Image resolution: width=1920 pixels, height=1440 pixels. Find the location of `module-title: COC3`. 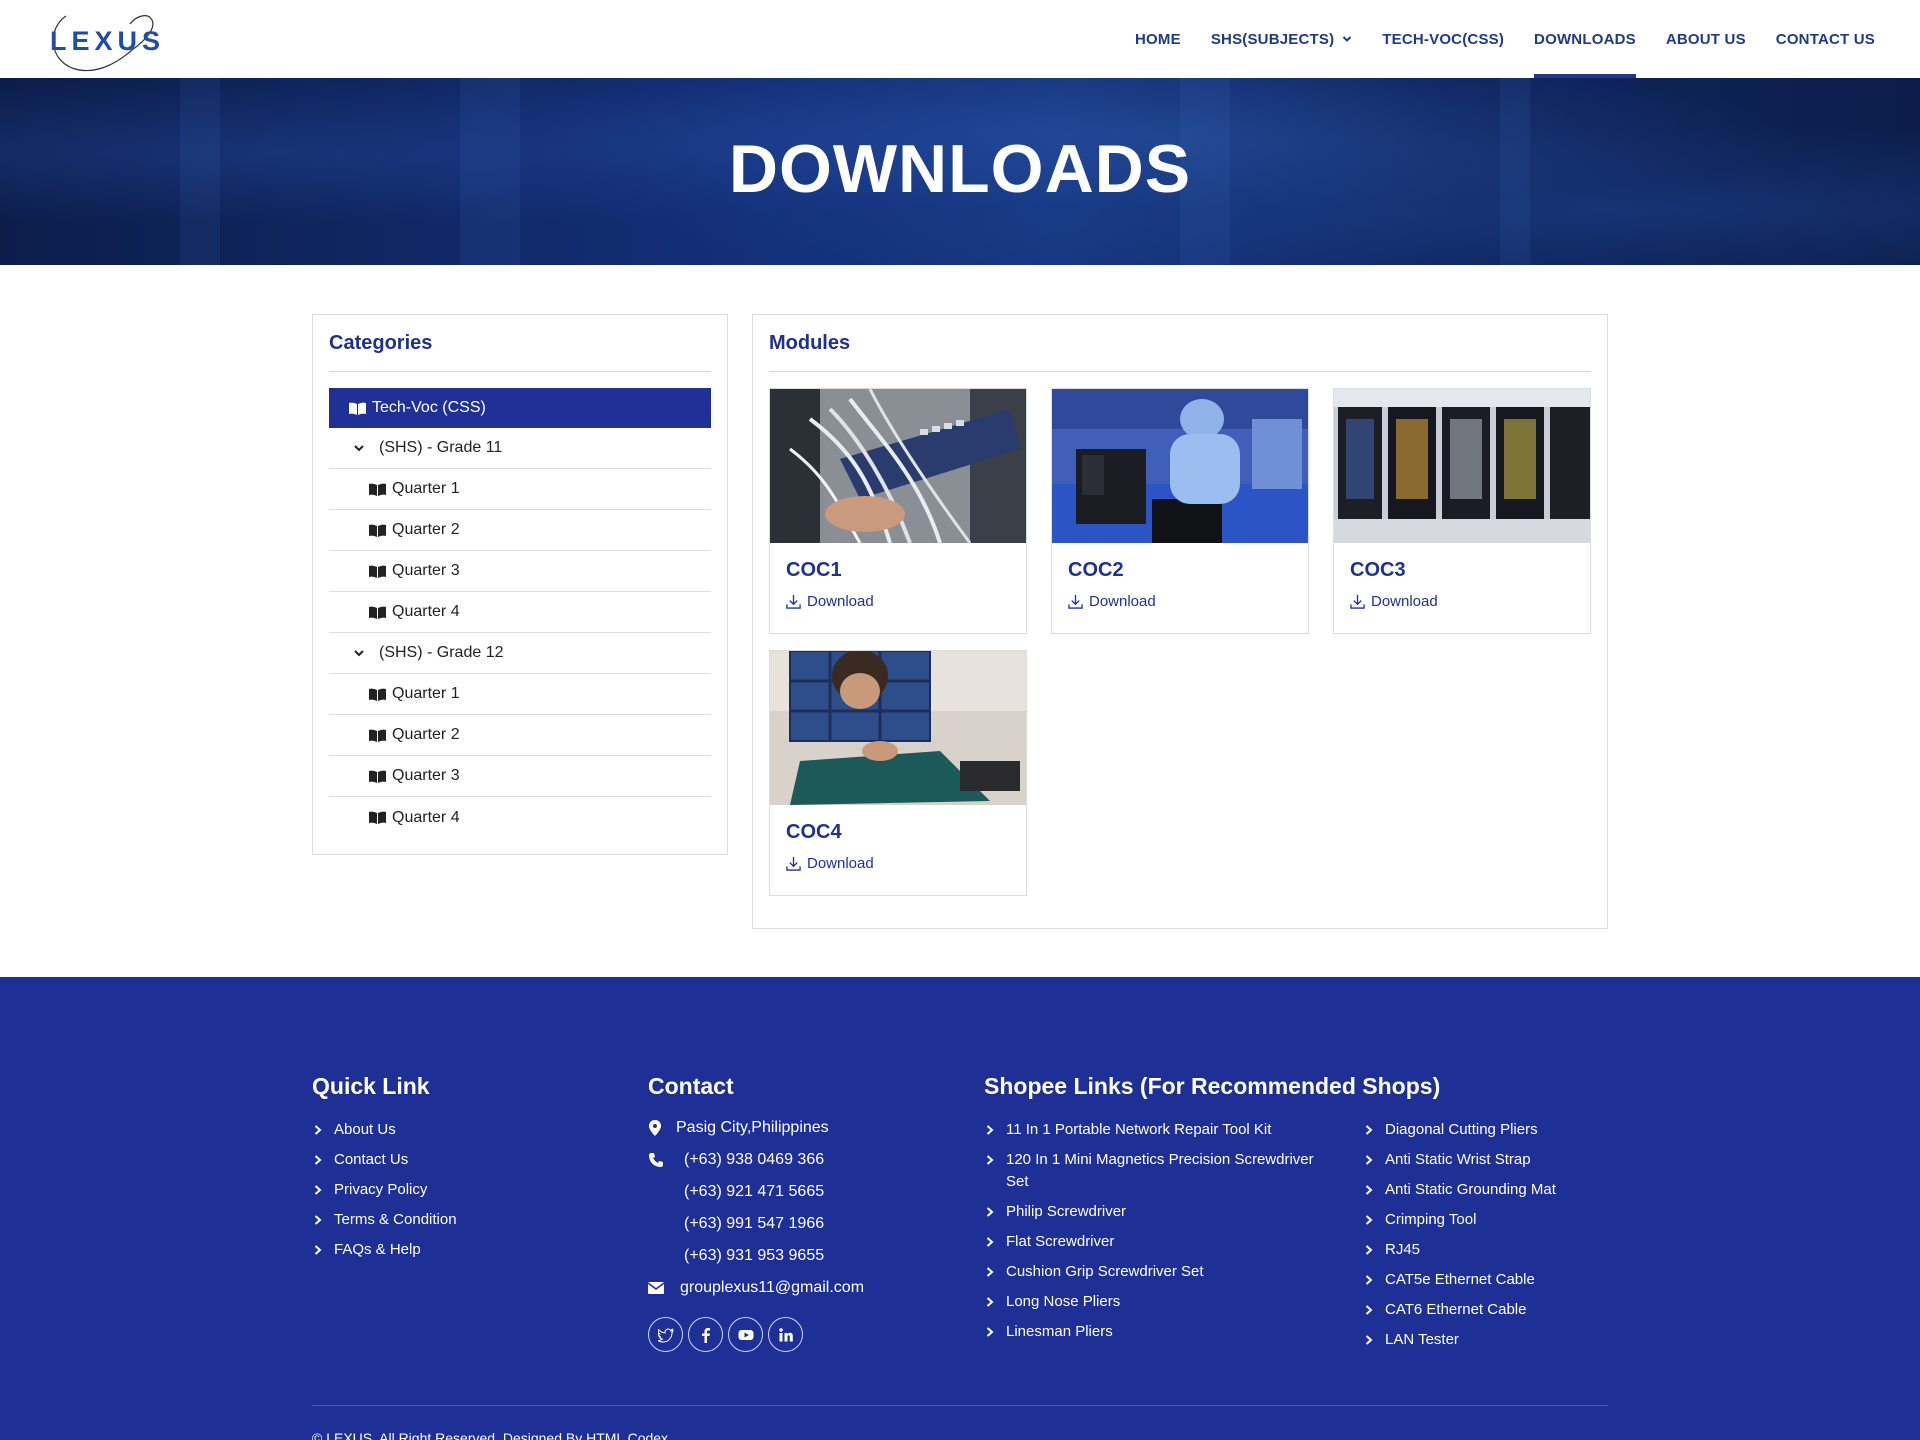

module-title: COC3 is located at coordinates (1378, 570).